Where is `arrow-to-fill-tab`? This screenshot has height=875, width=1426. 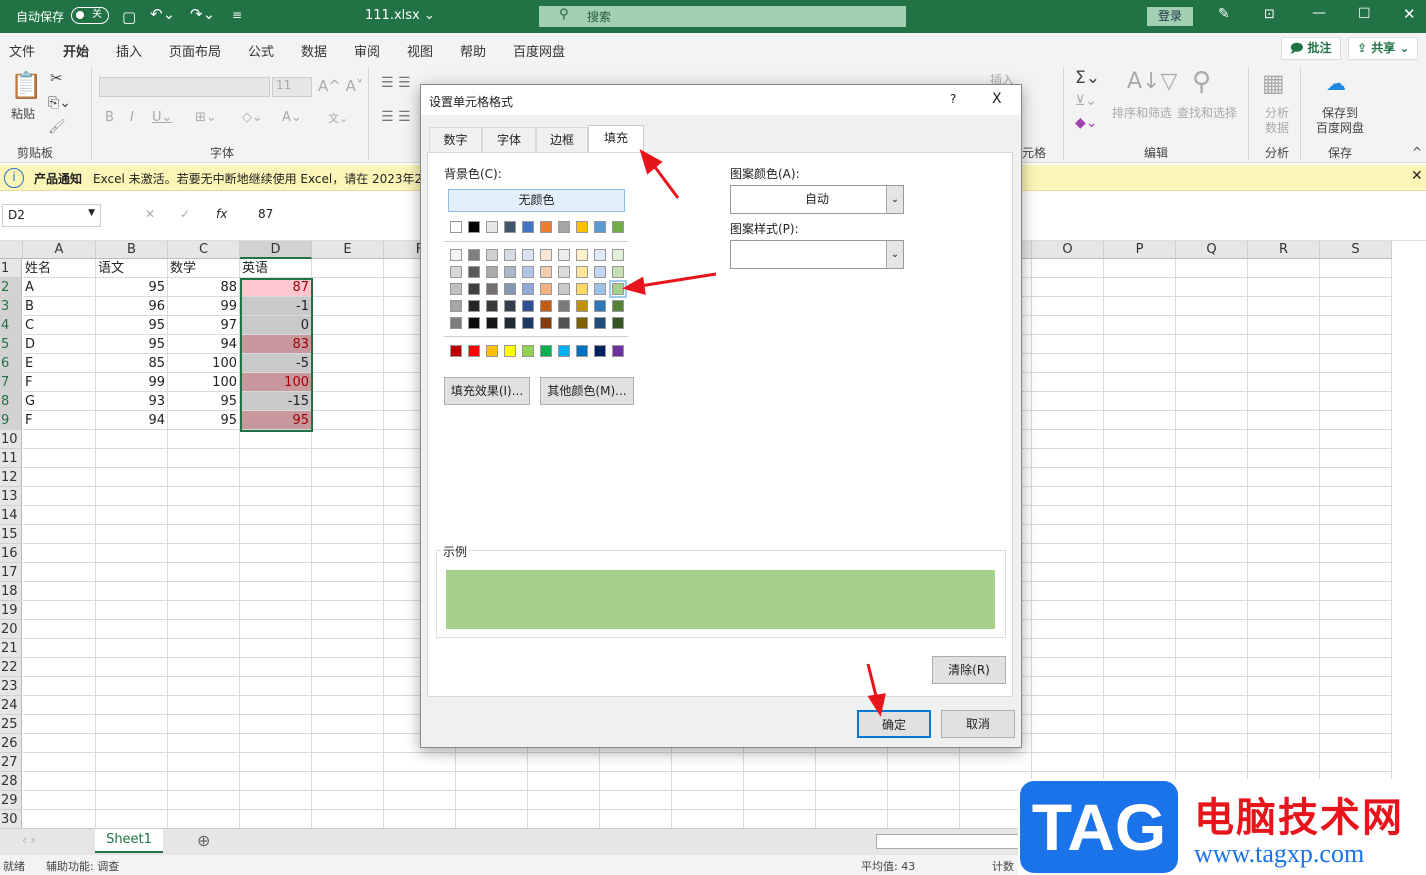 arrow-to-fill-tab is located at coordinates (665, 180).